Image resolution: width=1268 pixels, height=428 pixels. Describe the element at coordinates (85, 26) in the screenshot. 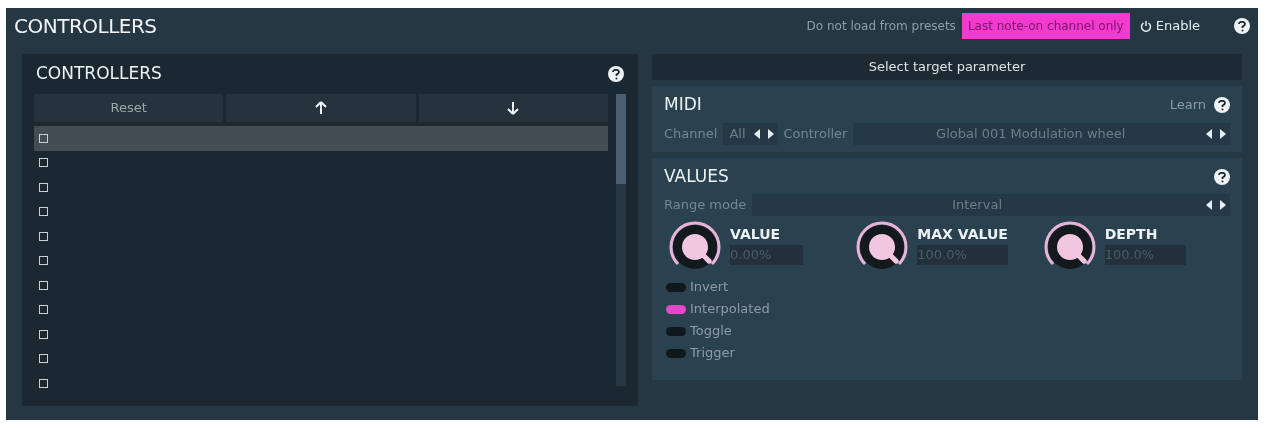

I see `panel-title: CONTROLLERS` at that location.